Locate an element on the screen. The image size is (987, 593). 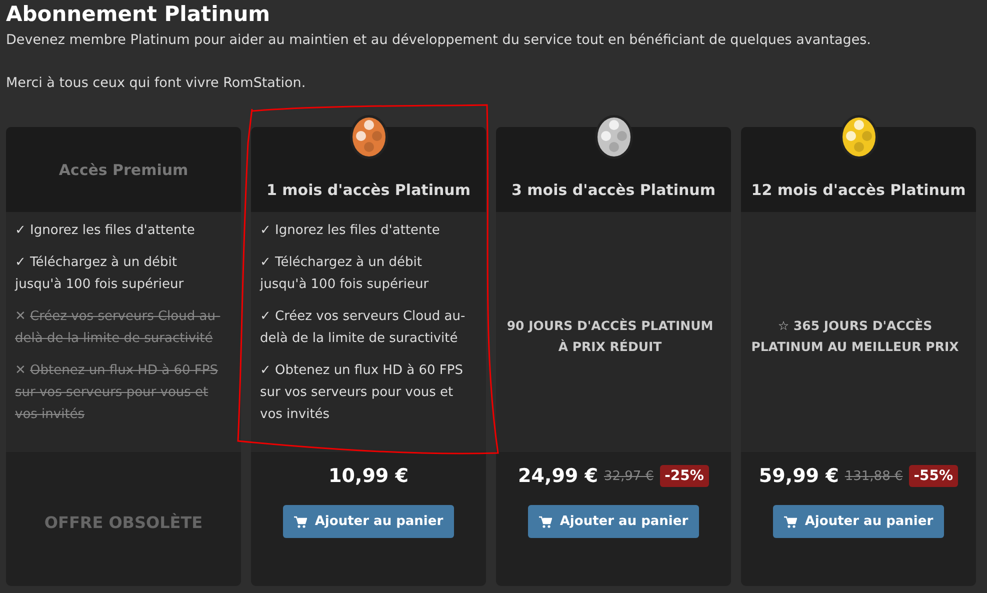
plan-name: 1 mois d'accès Platinum is located at coordinates (368, 190).